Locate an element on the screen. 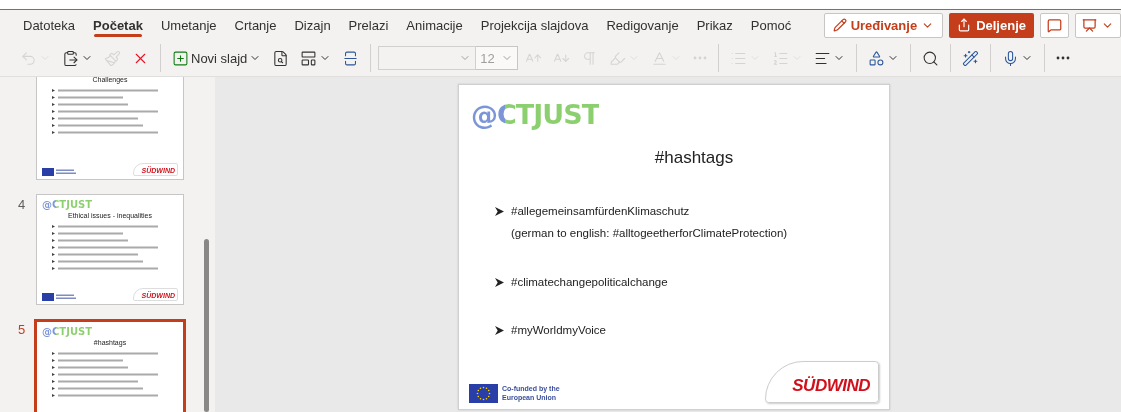  present-button is located at coordinates (1098, 25).